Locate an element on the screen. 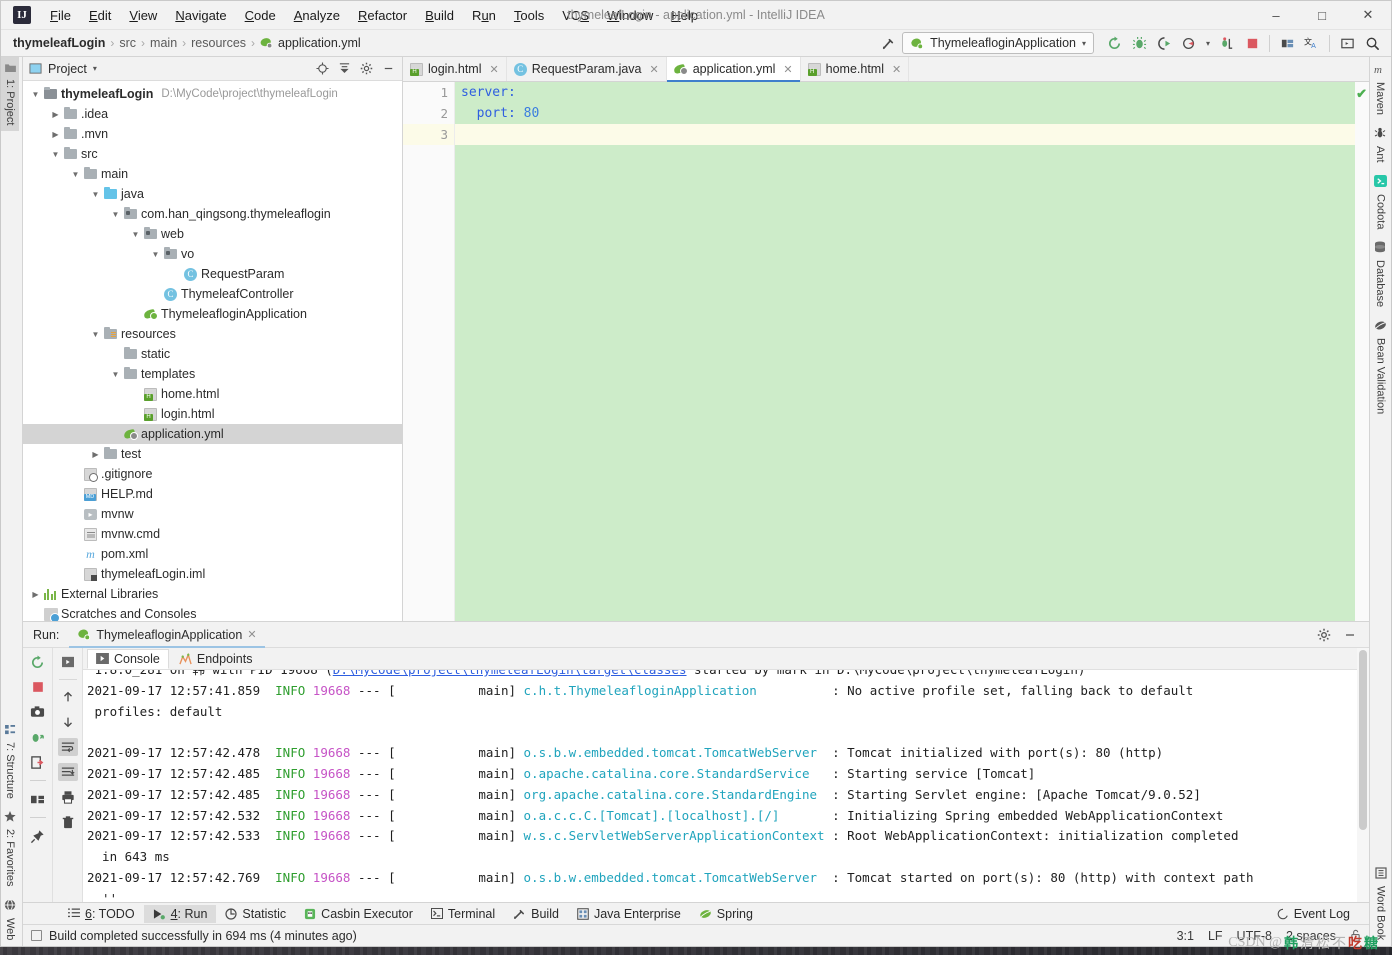 This screenshot has height=955, width=1392. locate-icon is located at coordinates (322, 69).